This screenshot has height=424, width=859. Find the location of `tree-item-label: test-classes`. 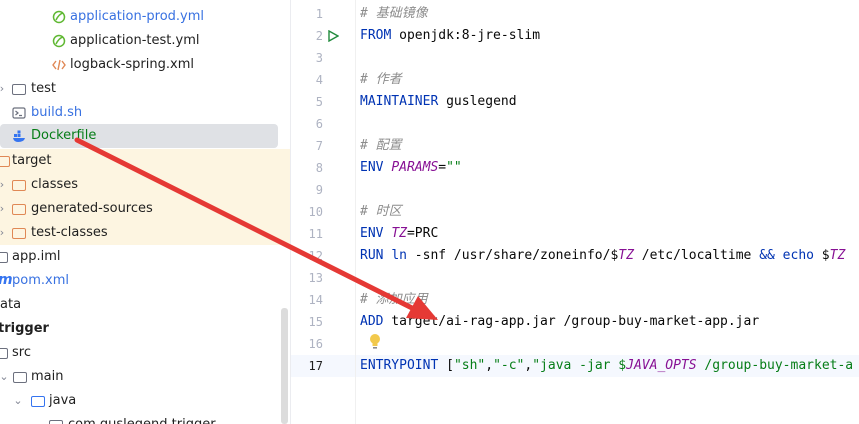

tree-item-label: test-classes is located at coordinates (69, 232).